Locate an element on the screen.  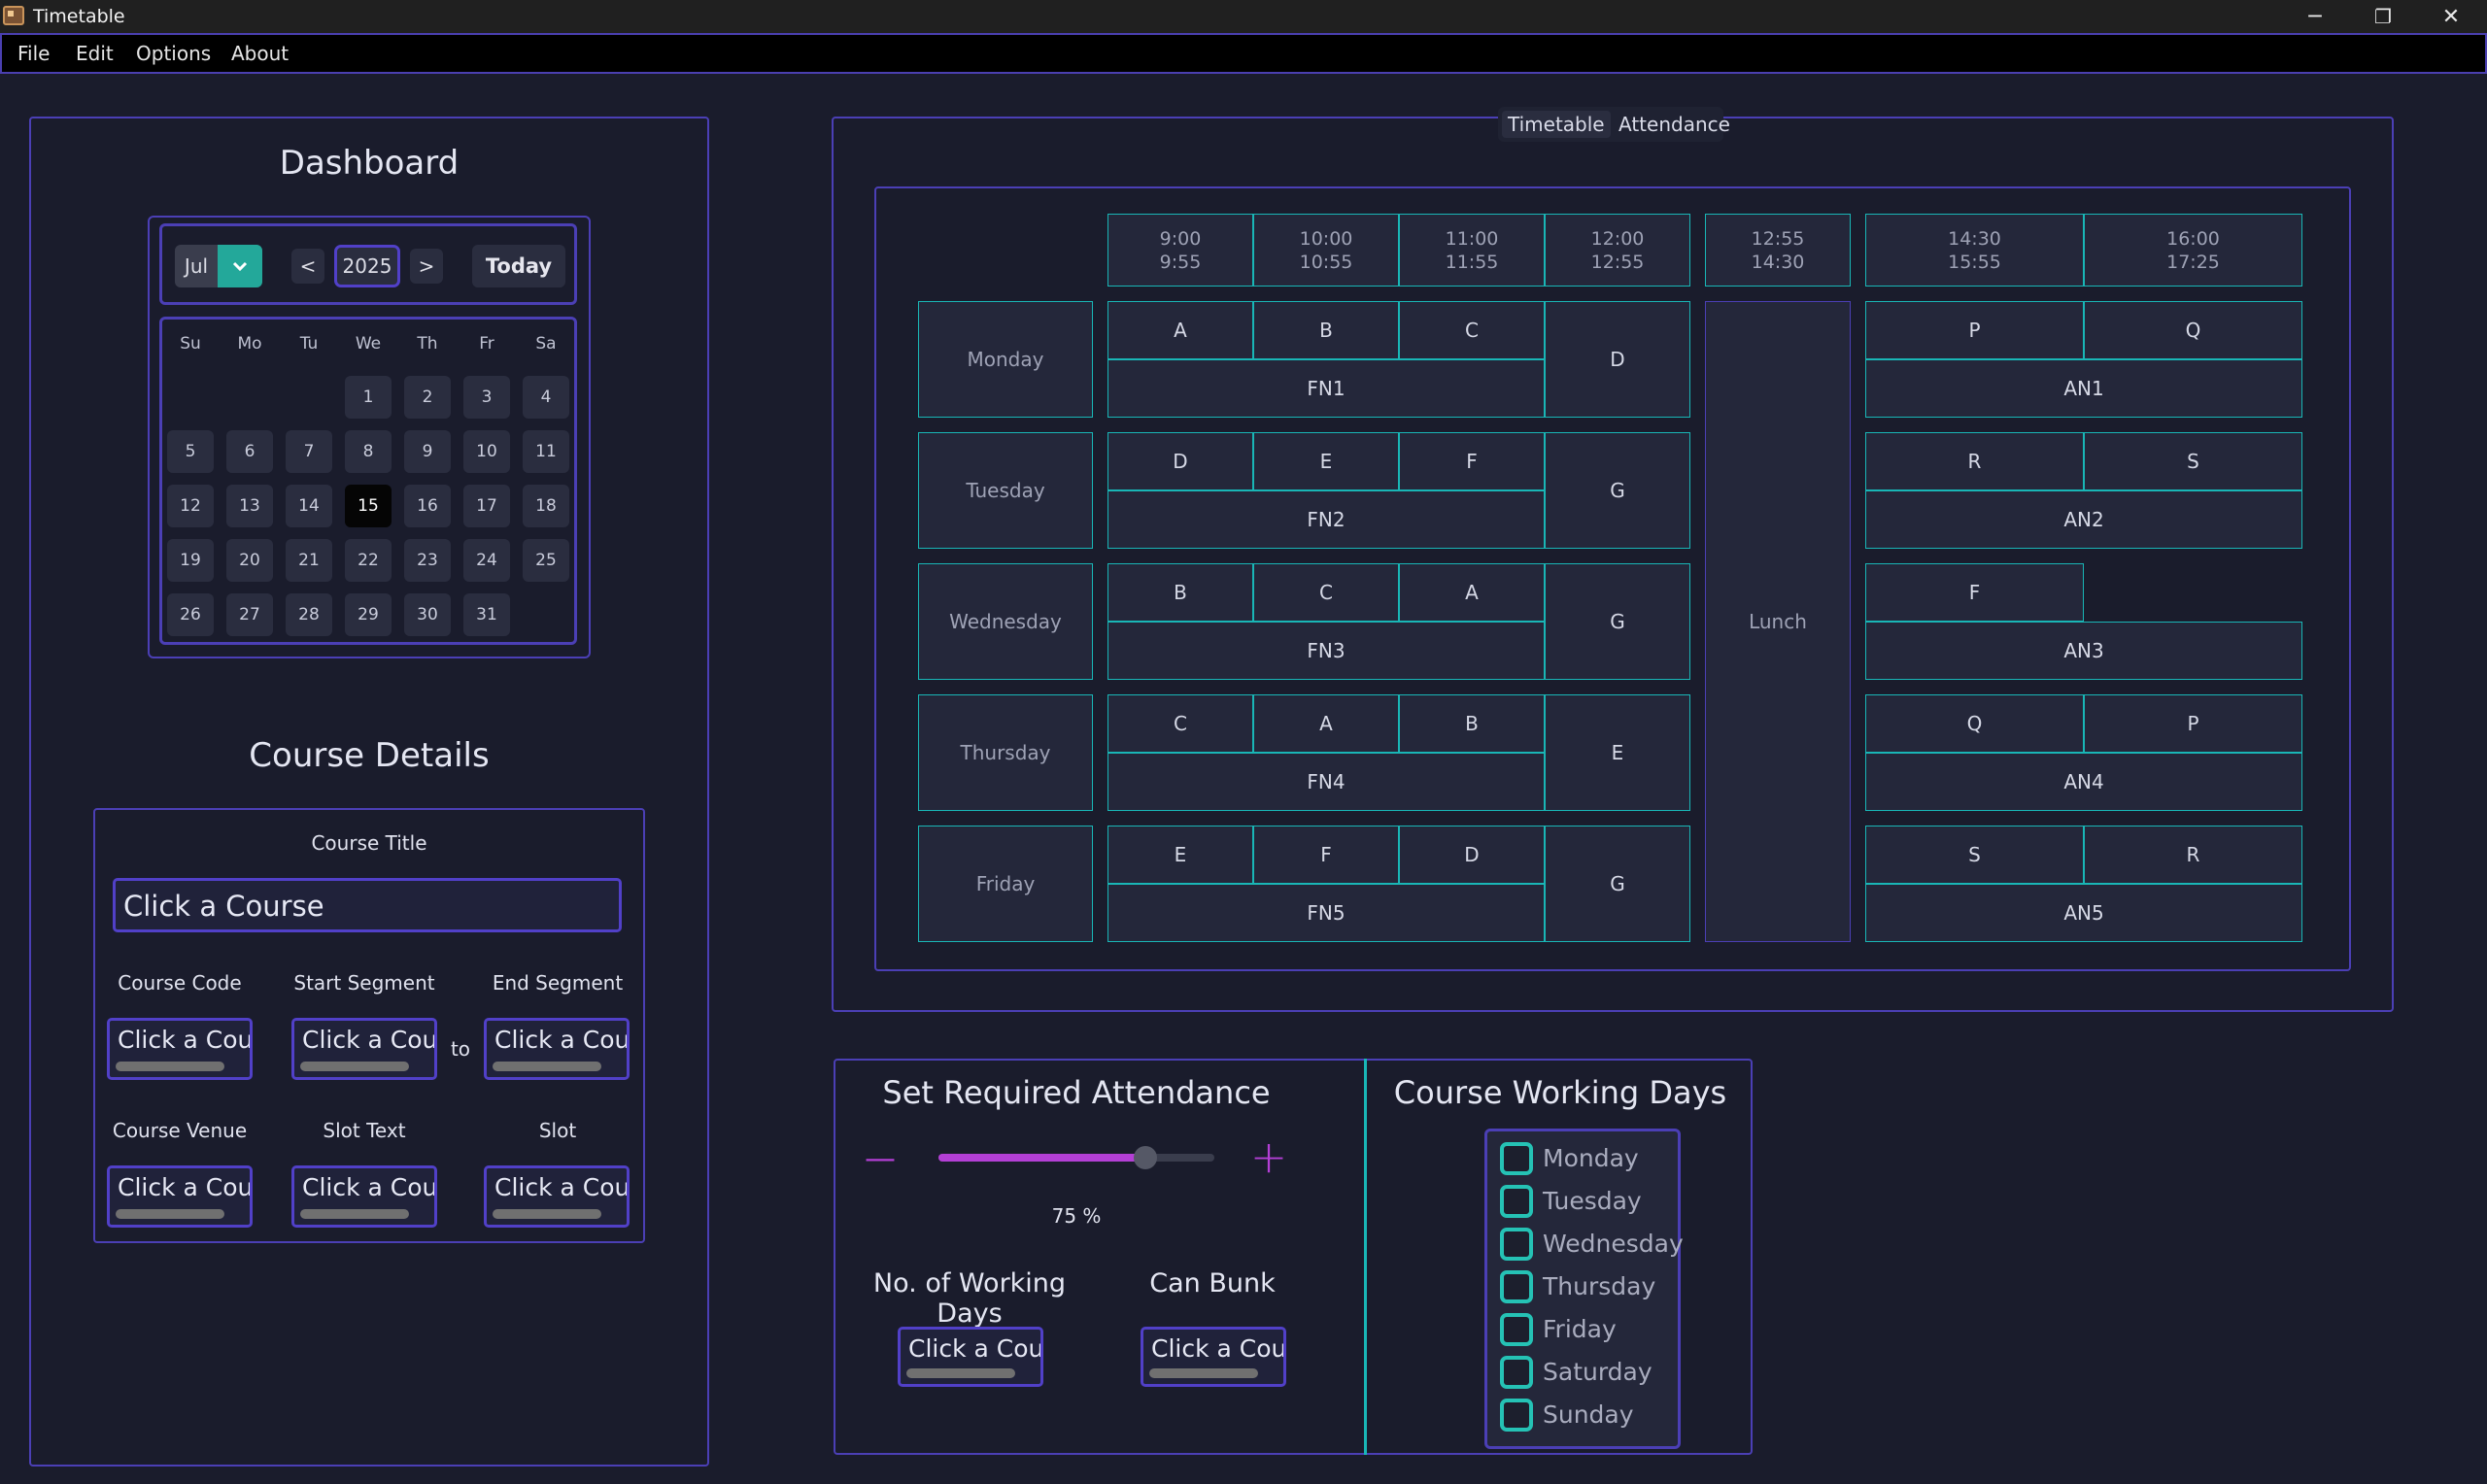
day-checkbox-label: Saturday is located at coordinates (1597, 1372).